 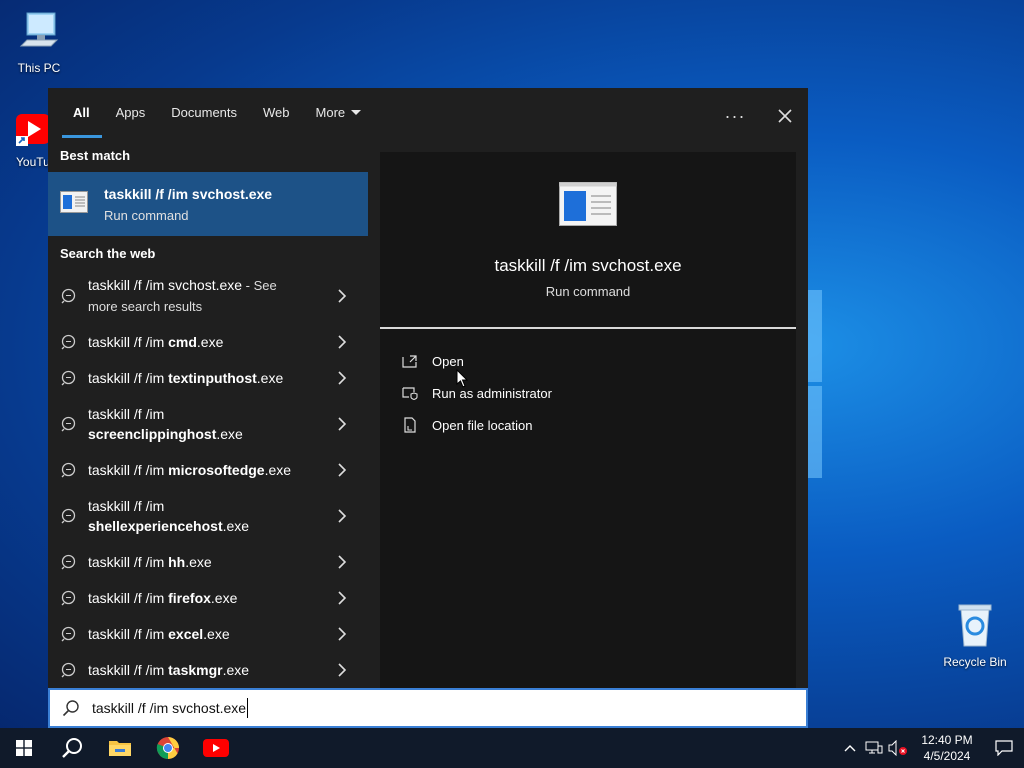 What do you see at coordinates (169, 708) in the screenshot?
I see `search-input: taskkill /f /im svchost.exe` at bounding box center [169, 708].